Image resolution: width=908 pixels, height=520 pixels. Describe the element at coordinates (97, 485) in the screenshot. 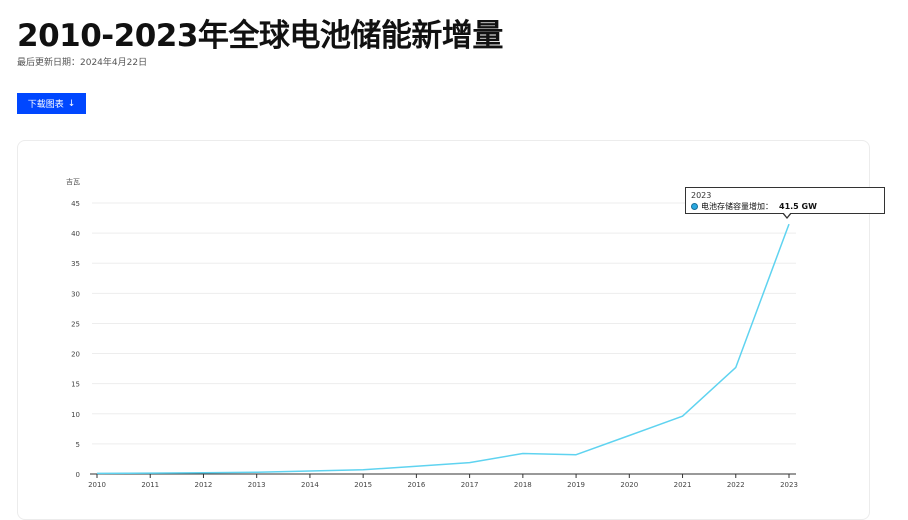

I see `x-tick-label: 2010` at that location.